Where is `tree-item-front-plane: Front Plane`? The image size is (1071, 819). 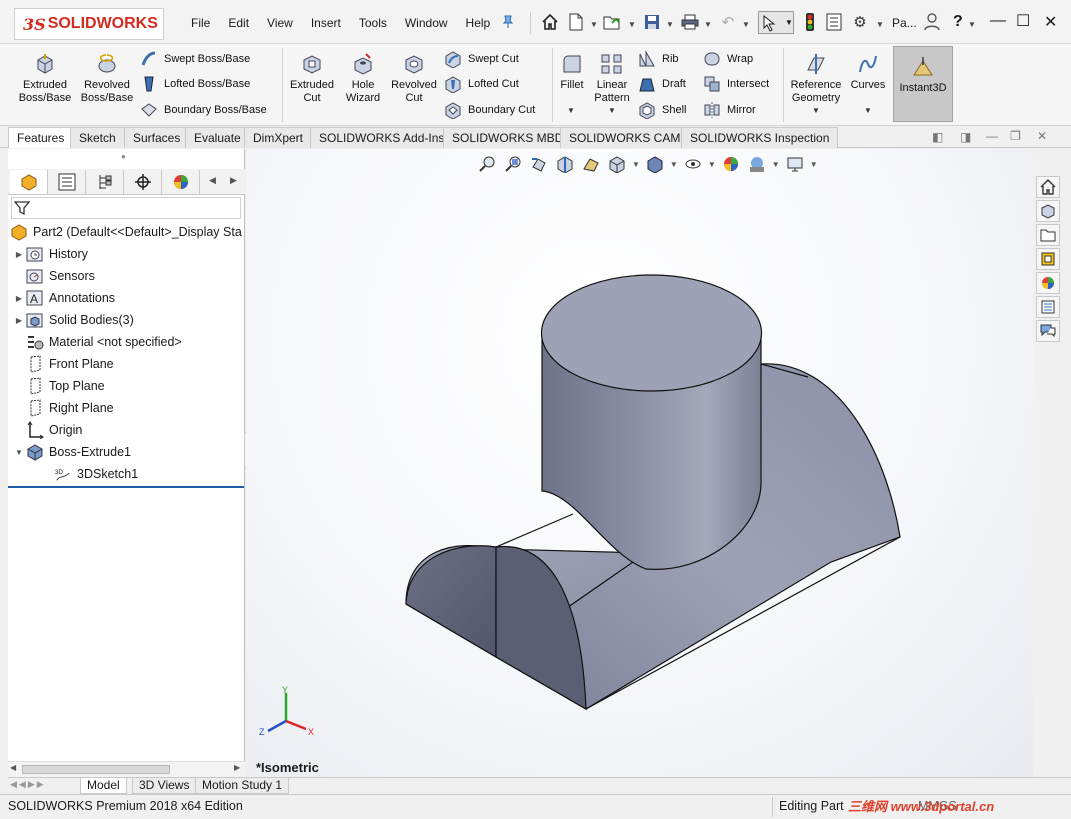 tree-item-front-plane: Front Plane is located at coordinates (70, 364).